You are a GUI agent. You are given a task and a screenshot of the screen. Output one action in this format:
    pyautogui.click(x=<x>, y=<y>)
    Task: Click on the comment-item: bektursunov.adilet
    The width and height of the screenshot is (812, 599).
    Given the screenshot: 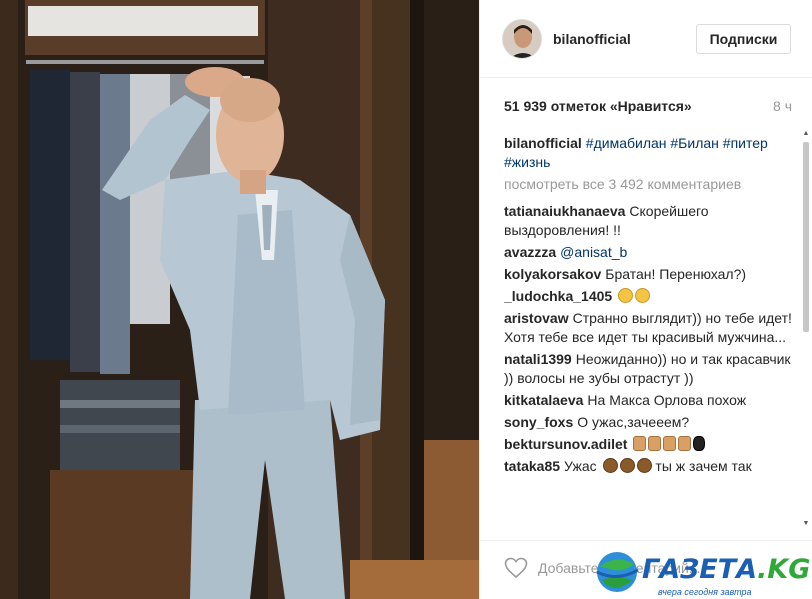 What is the action you would take?
    pyautogui.click(x=649, y=444)
    